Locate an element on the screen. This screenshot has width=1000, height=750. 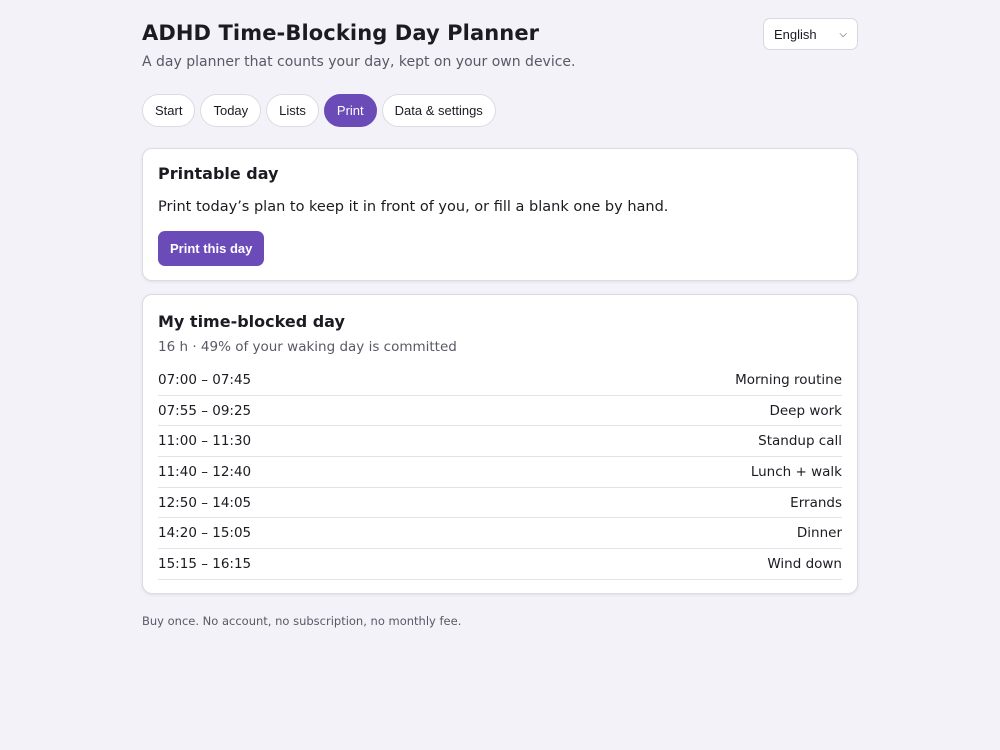
print-this-day-button: Print this day is located at coordinates (211, 248).